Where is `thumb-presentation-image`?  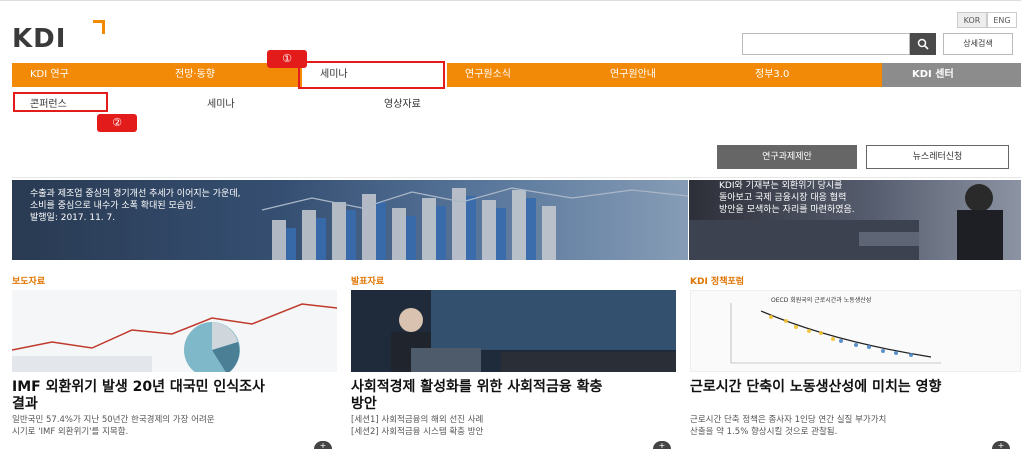 thumb-presentation-image is located at coordinates (513, 331).